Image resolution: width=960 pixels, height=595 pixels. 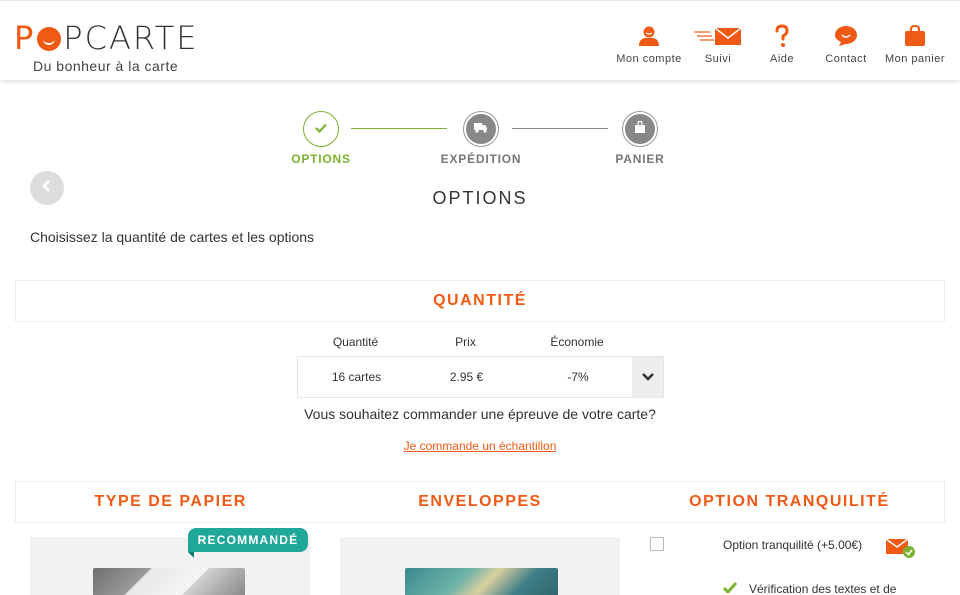 What do you see at coordinates (846, 36) in the screenshot?
I see `chat-bubble-icon` at bounding box center [846, 36].